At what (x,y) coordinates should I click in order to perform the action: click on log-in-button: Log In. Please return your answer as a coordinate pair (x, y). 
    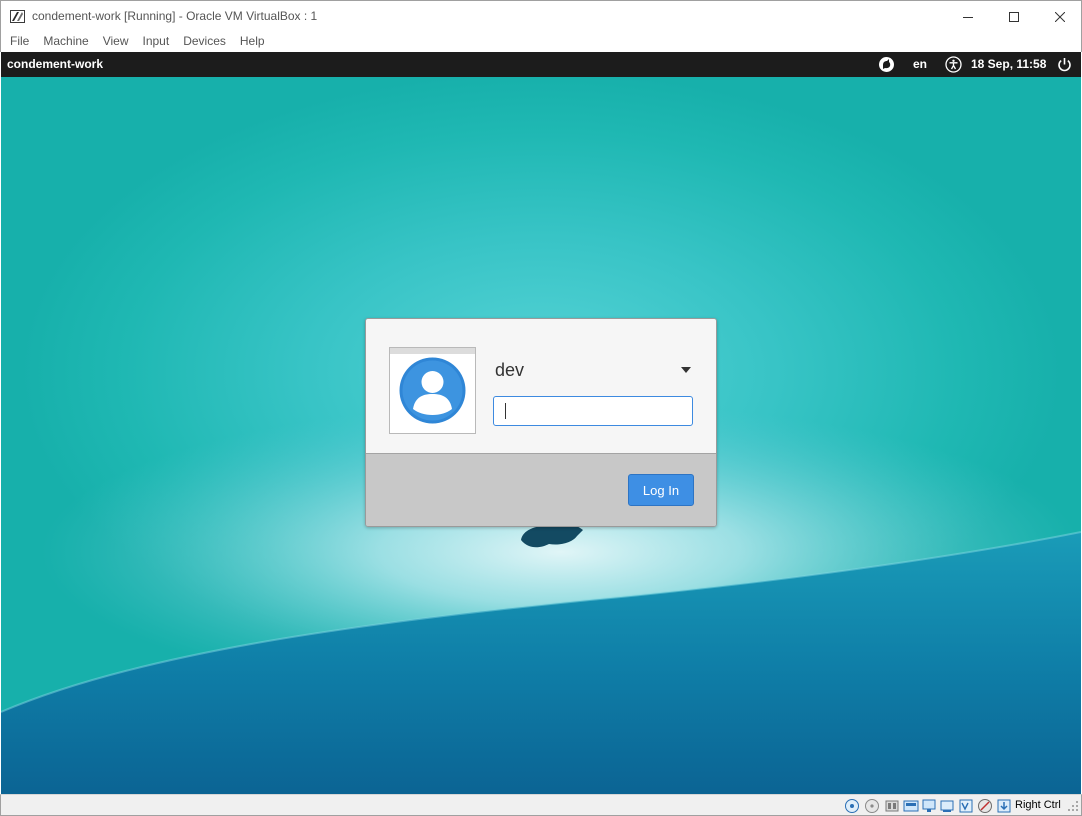
    Looking at the image, I should click on (661, 490).